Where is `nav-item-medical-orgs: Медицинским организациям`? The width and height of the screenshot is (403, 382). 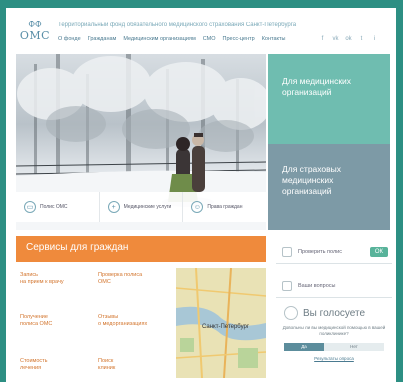
nav-item-medical-orgs: Медицинским организациям is located at coordinates (159, 39).